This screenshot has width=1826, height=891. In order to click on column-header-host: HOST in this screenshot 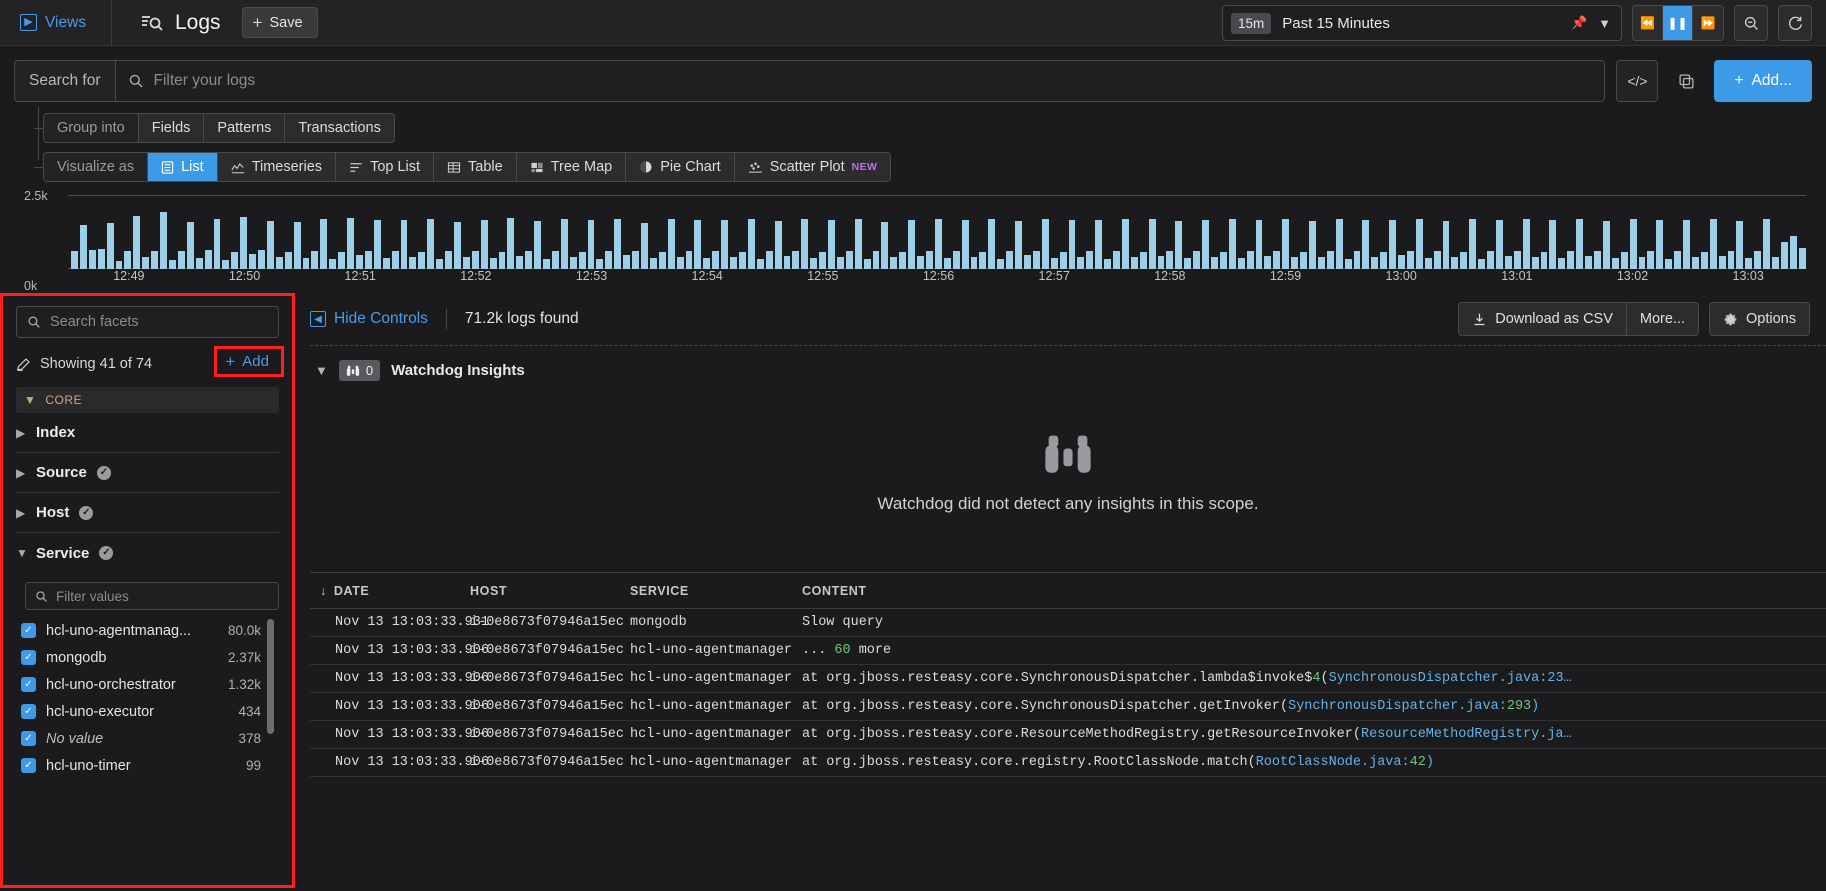, I will do `click(550, 591)`.